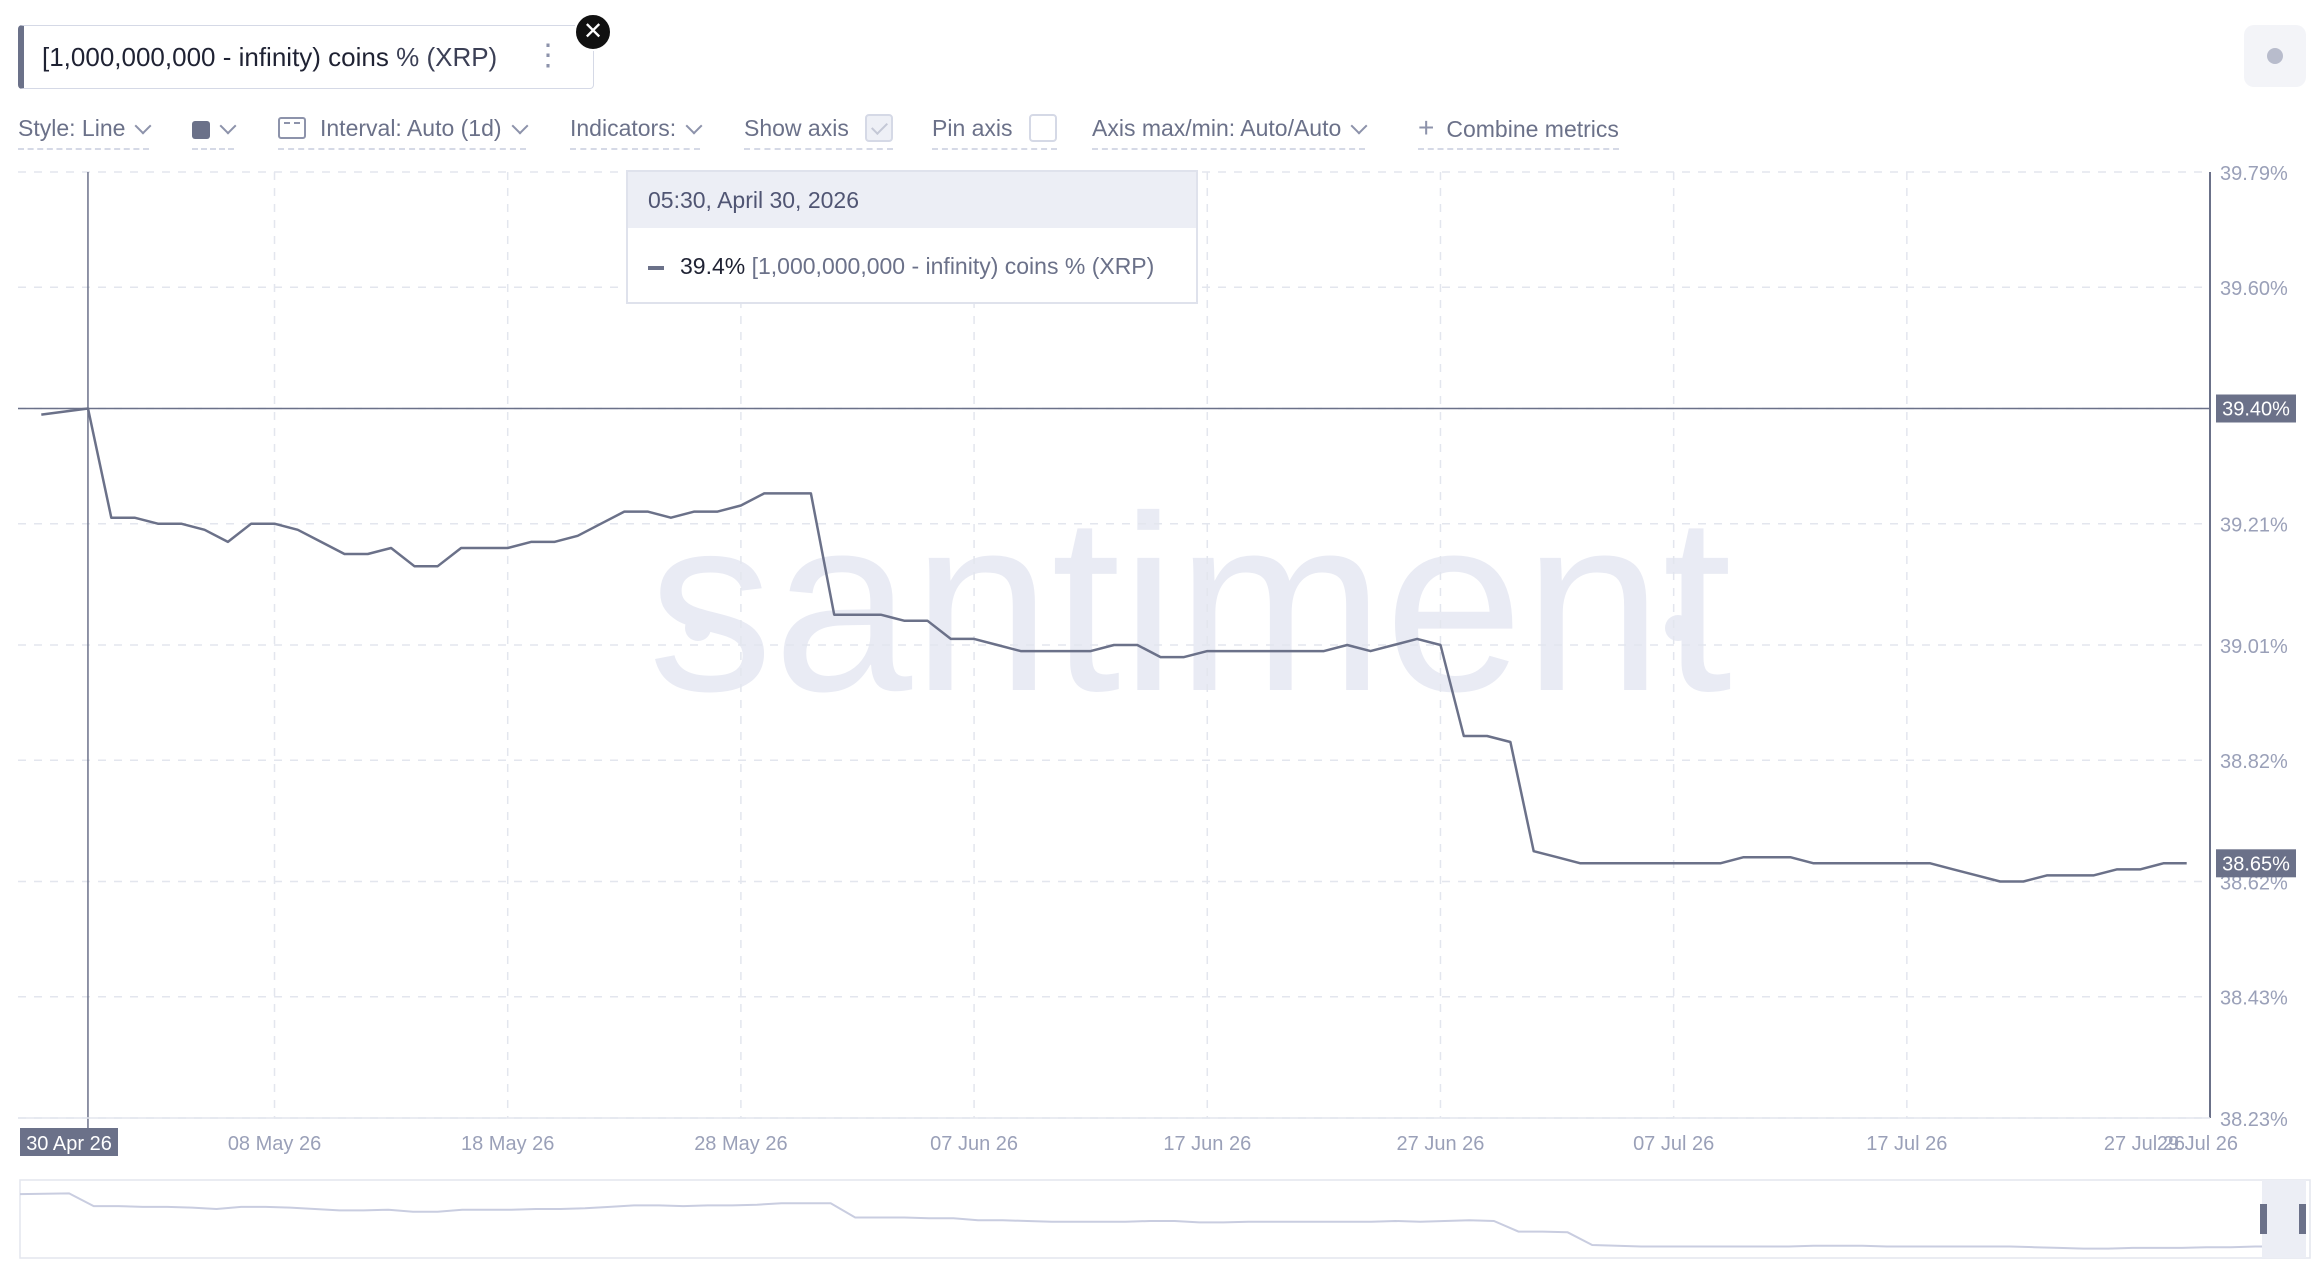 This screenshot has height=1262, width=2322. What do you see at coordinates (69, 1144) in the screenshot?
I see `x-tick-label: 30 Apr 26` at bounding box center [69, 1144].